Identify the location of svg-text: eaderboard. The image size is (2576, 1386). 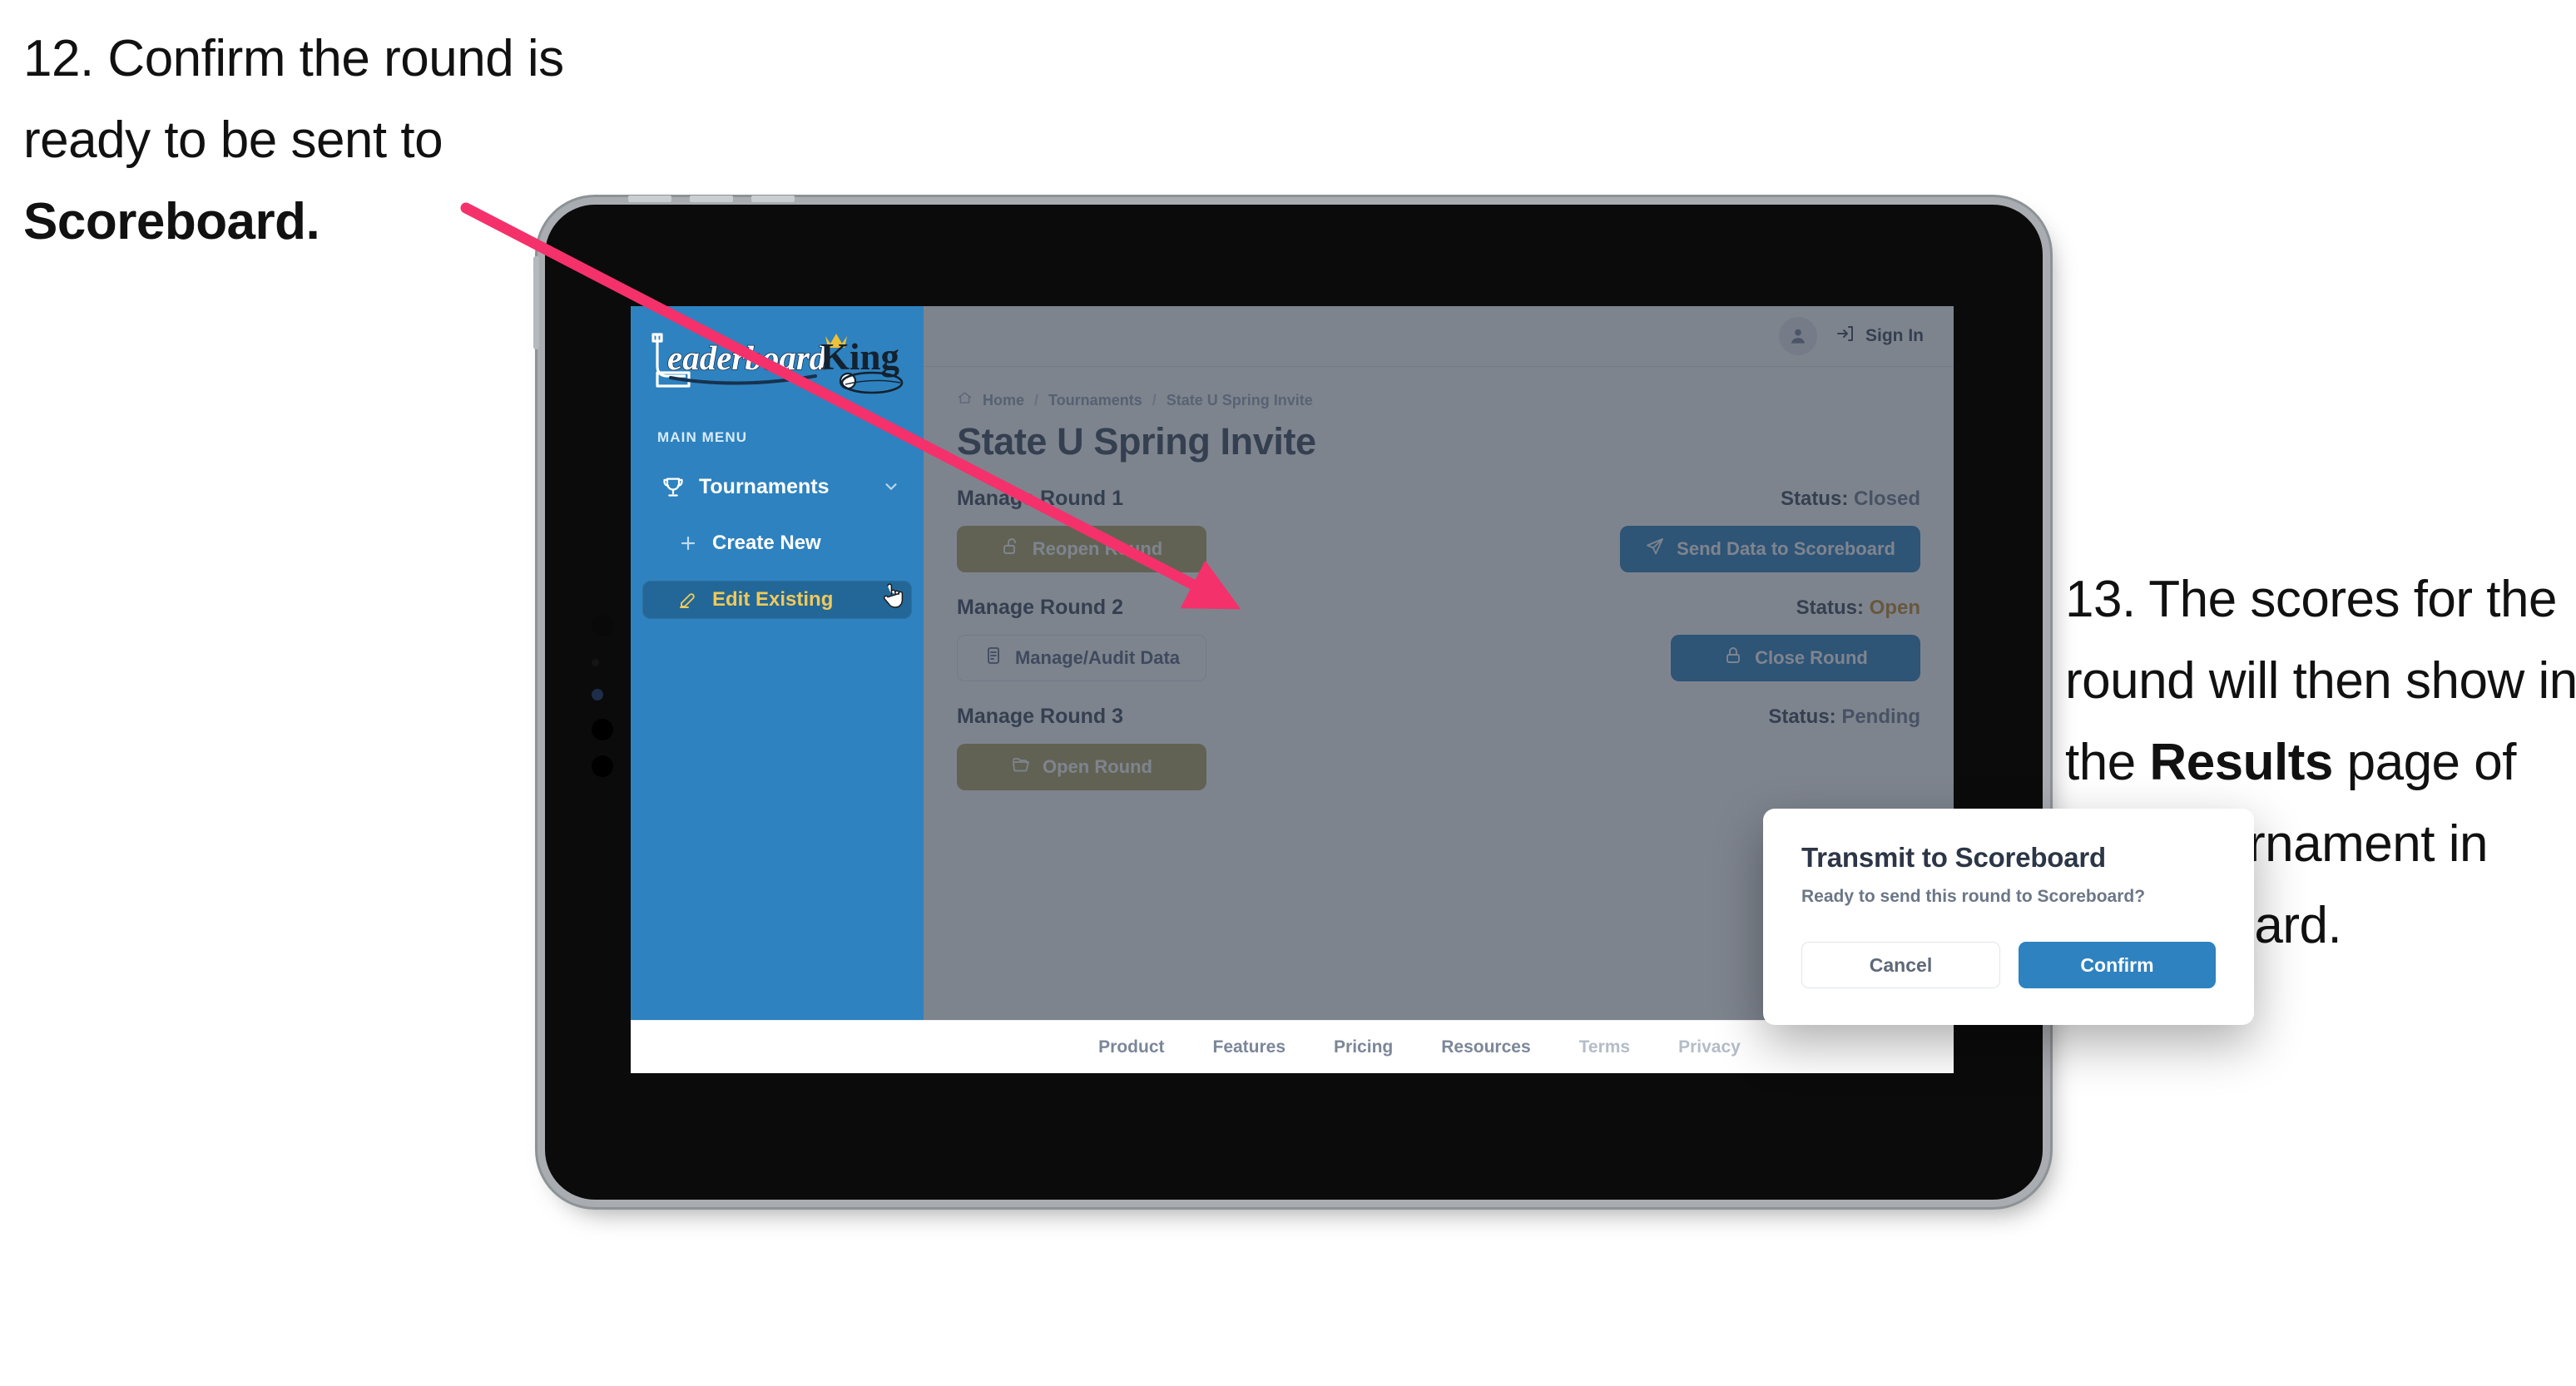
(747, 358).